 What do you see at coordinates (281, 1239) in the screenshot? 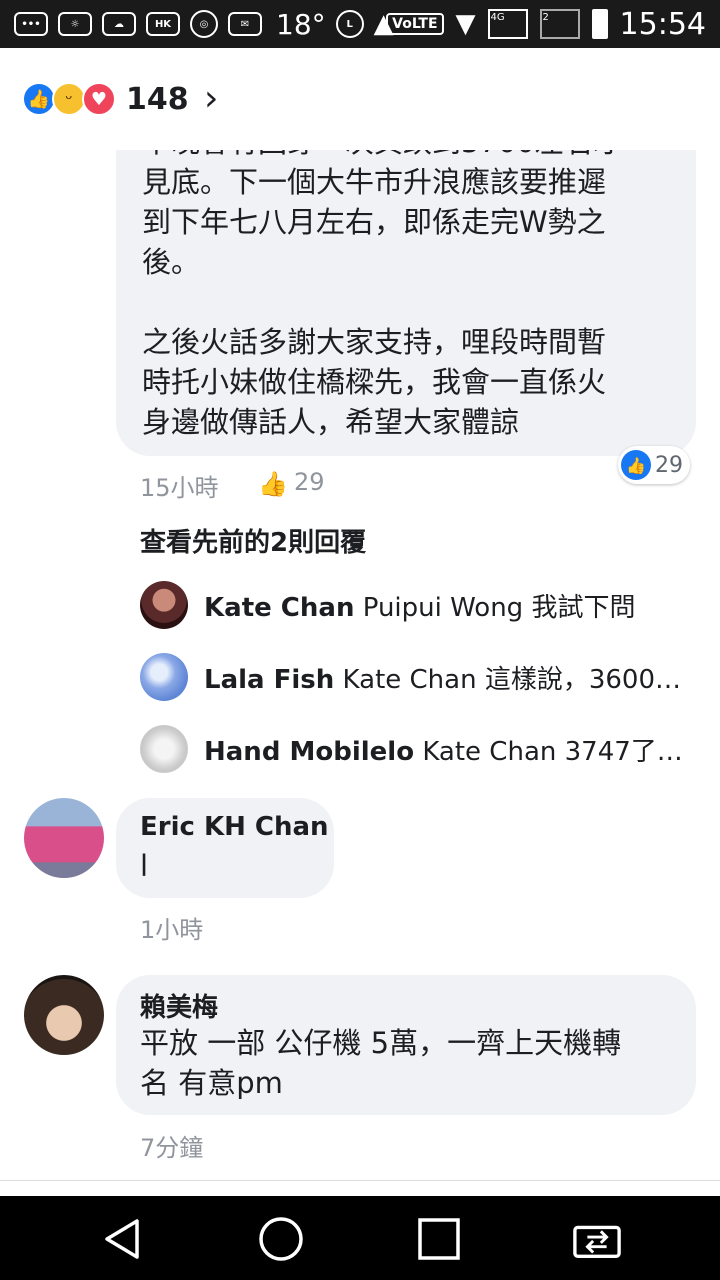
I see `home-icon` at bounding box center [281, 1239].